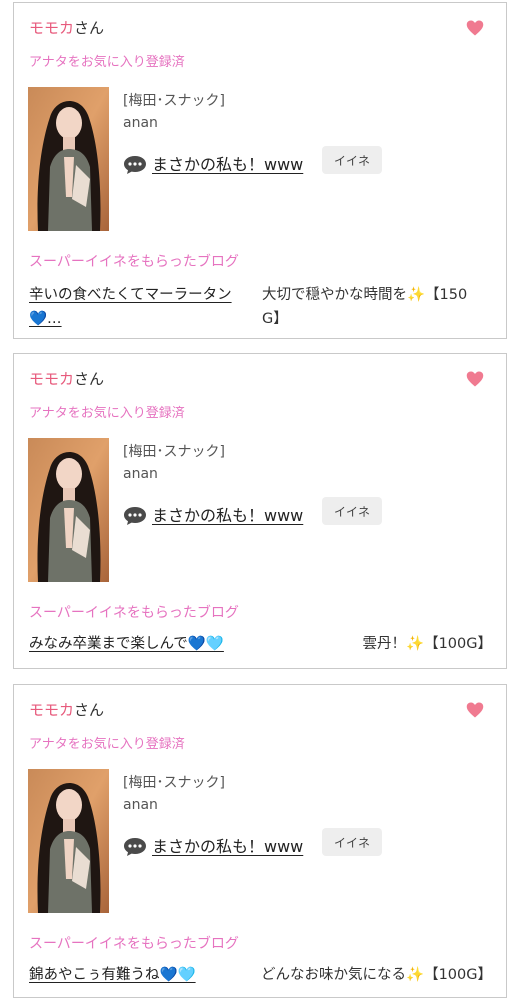  I want to click on blog-message: 雲丹！✨【100G】, so click(427, 644).